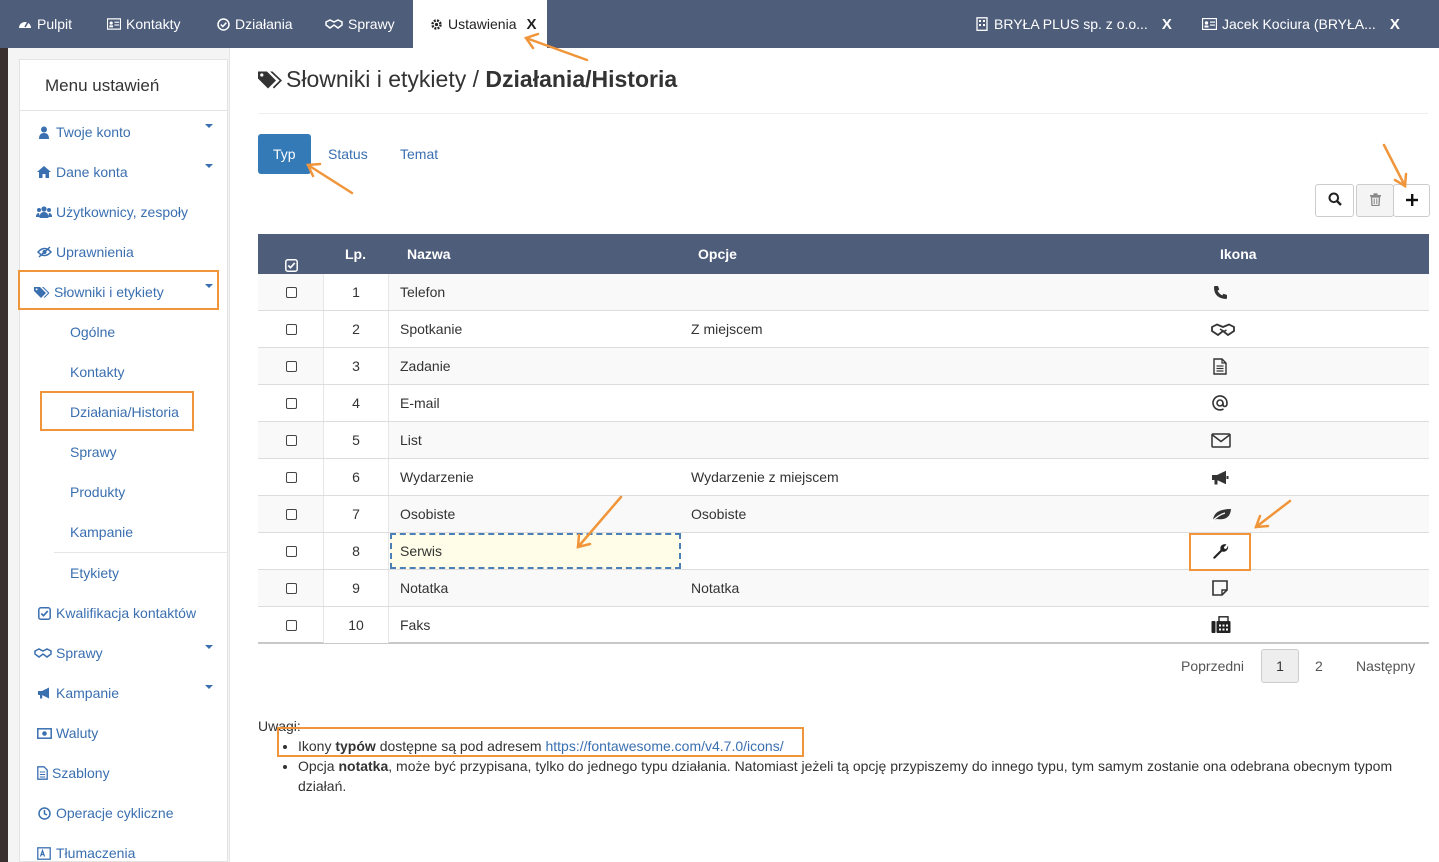  Describe the element at coordinates (25, 24) in the screenshot. I see `dashboard-icon` at that location.